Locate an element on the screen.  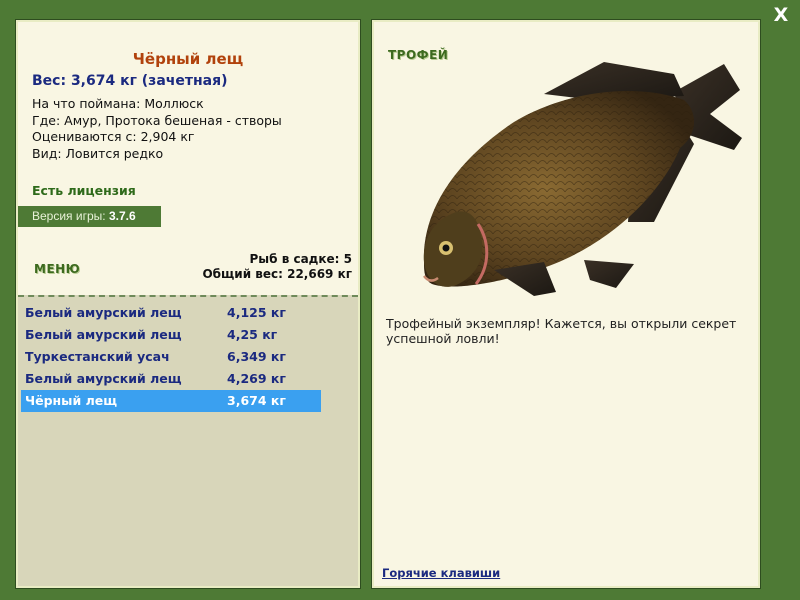
license-status: Есть лицензия is located at coordinates (84, 190).